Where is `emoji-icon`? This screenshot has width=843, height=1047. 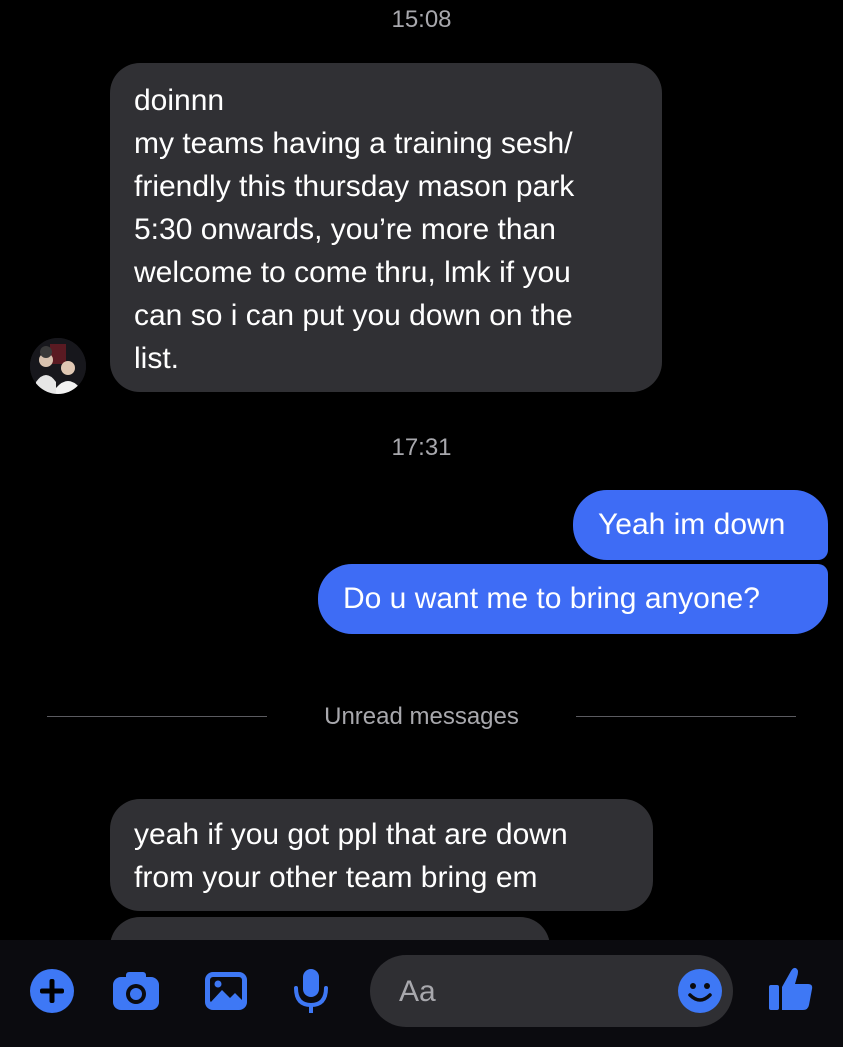 emoji-icon is located at coordinates (700, 991).